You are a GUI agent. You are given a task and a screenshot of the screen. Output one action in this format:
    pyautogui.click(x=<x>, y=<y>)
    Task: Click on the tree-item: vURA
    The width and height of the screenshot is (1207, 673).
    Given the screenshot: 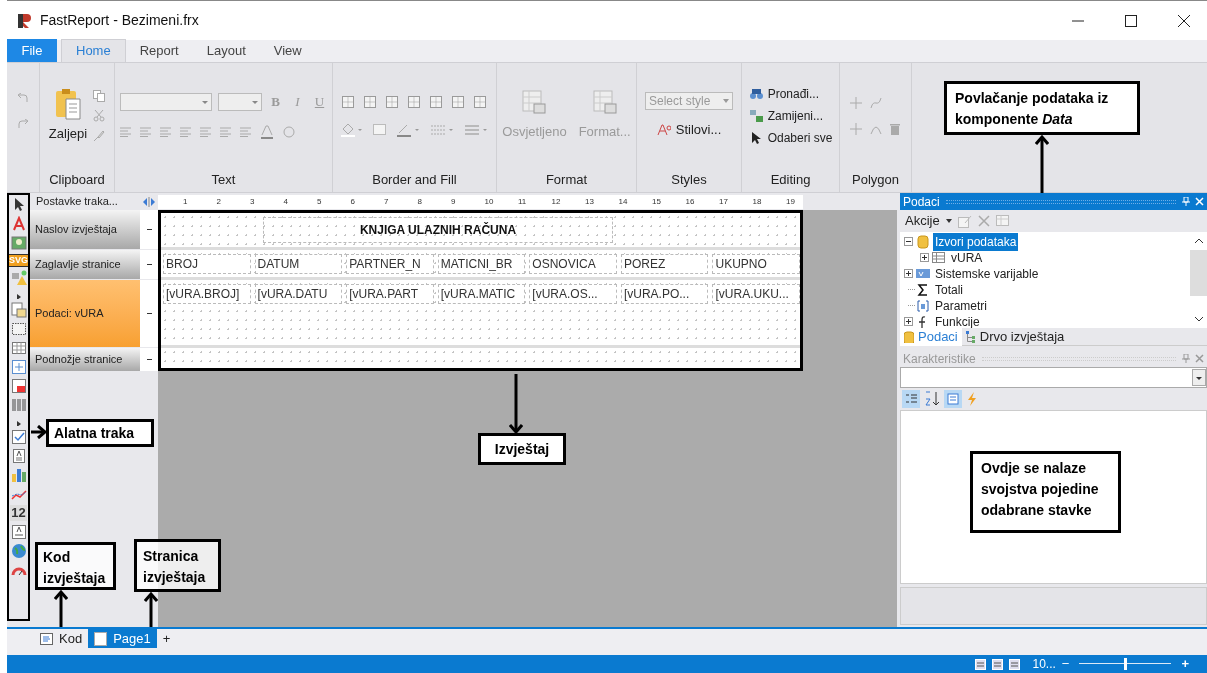 What is the action you would take?
    pyautogui.click(x=967, y=257)
    